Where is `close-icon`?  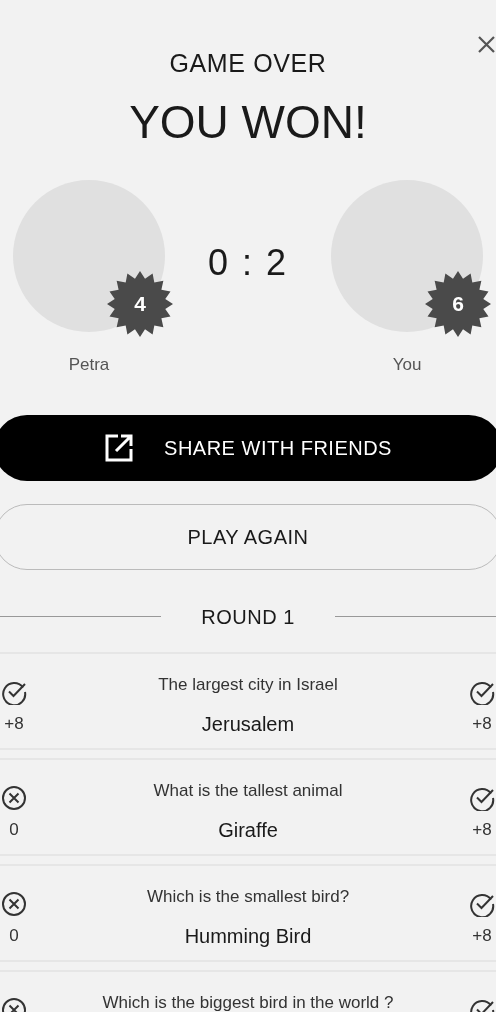 close-icon is located at coordinates (486, 44).